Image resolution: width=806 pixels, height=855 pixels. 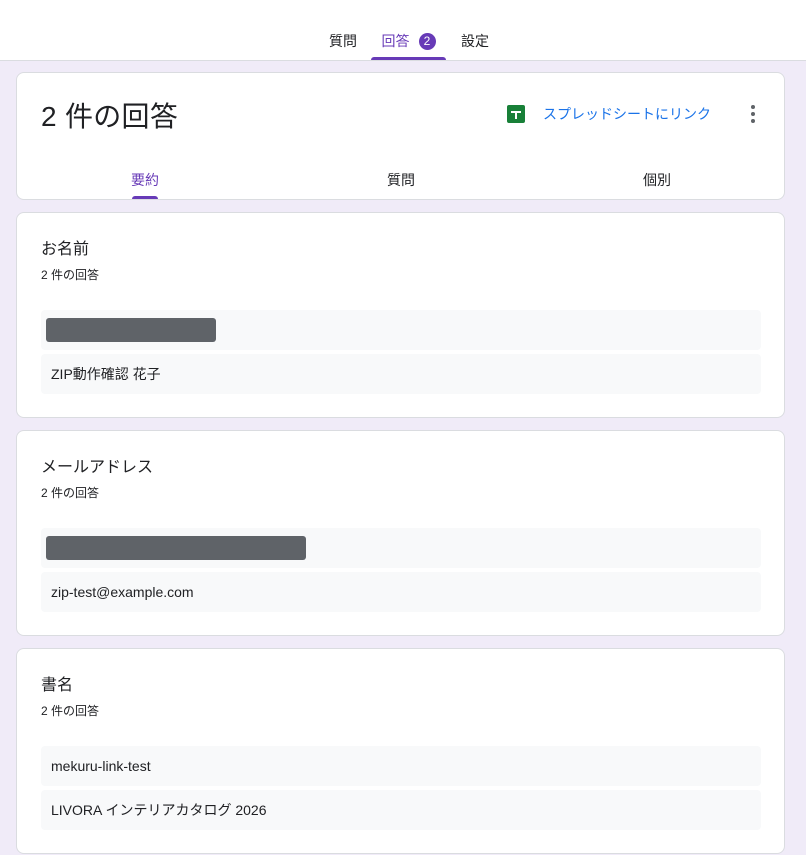 What do you see at coordinates (57, 685) in the screenshot?
I see `question-title: 書名` at bounding box center [57, 685].